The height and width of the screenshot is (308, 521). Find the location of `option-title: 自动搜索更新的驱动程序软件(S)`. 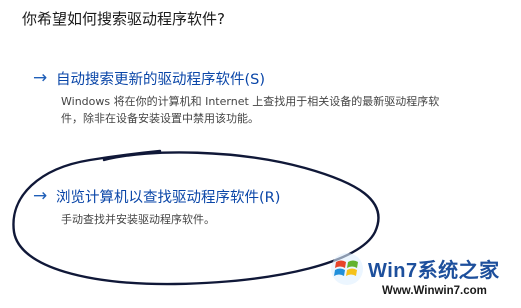

option-title: 自动搜索更新的驱动程序软件(S) is located at coordinates (161, 80).